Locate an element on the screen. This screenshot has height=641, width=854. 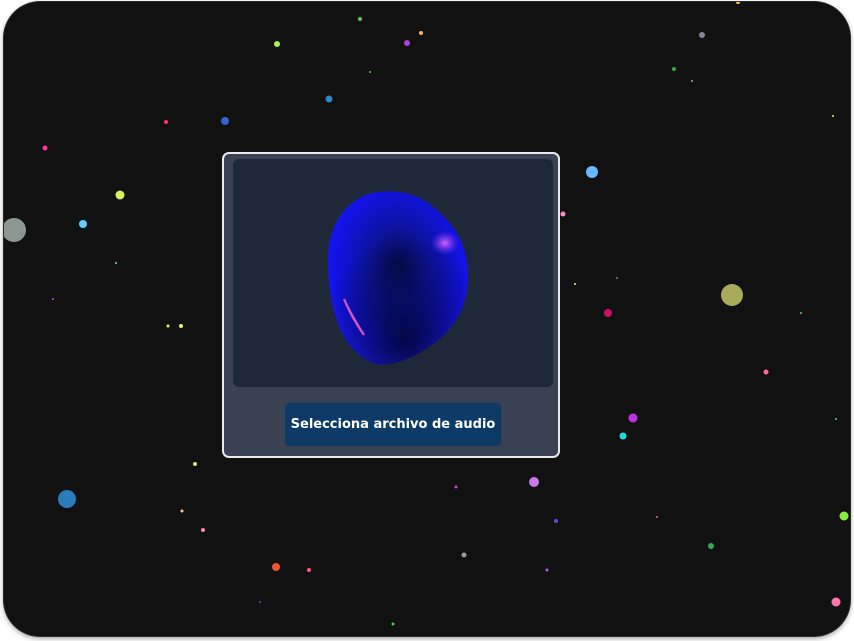
select-audio-file-button: Selecciona archivo de audio is located at coordinates (393, 424).